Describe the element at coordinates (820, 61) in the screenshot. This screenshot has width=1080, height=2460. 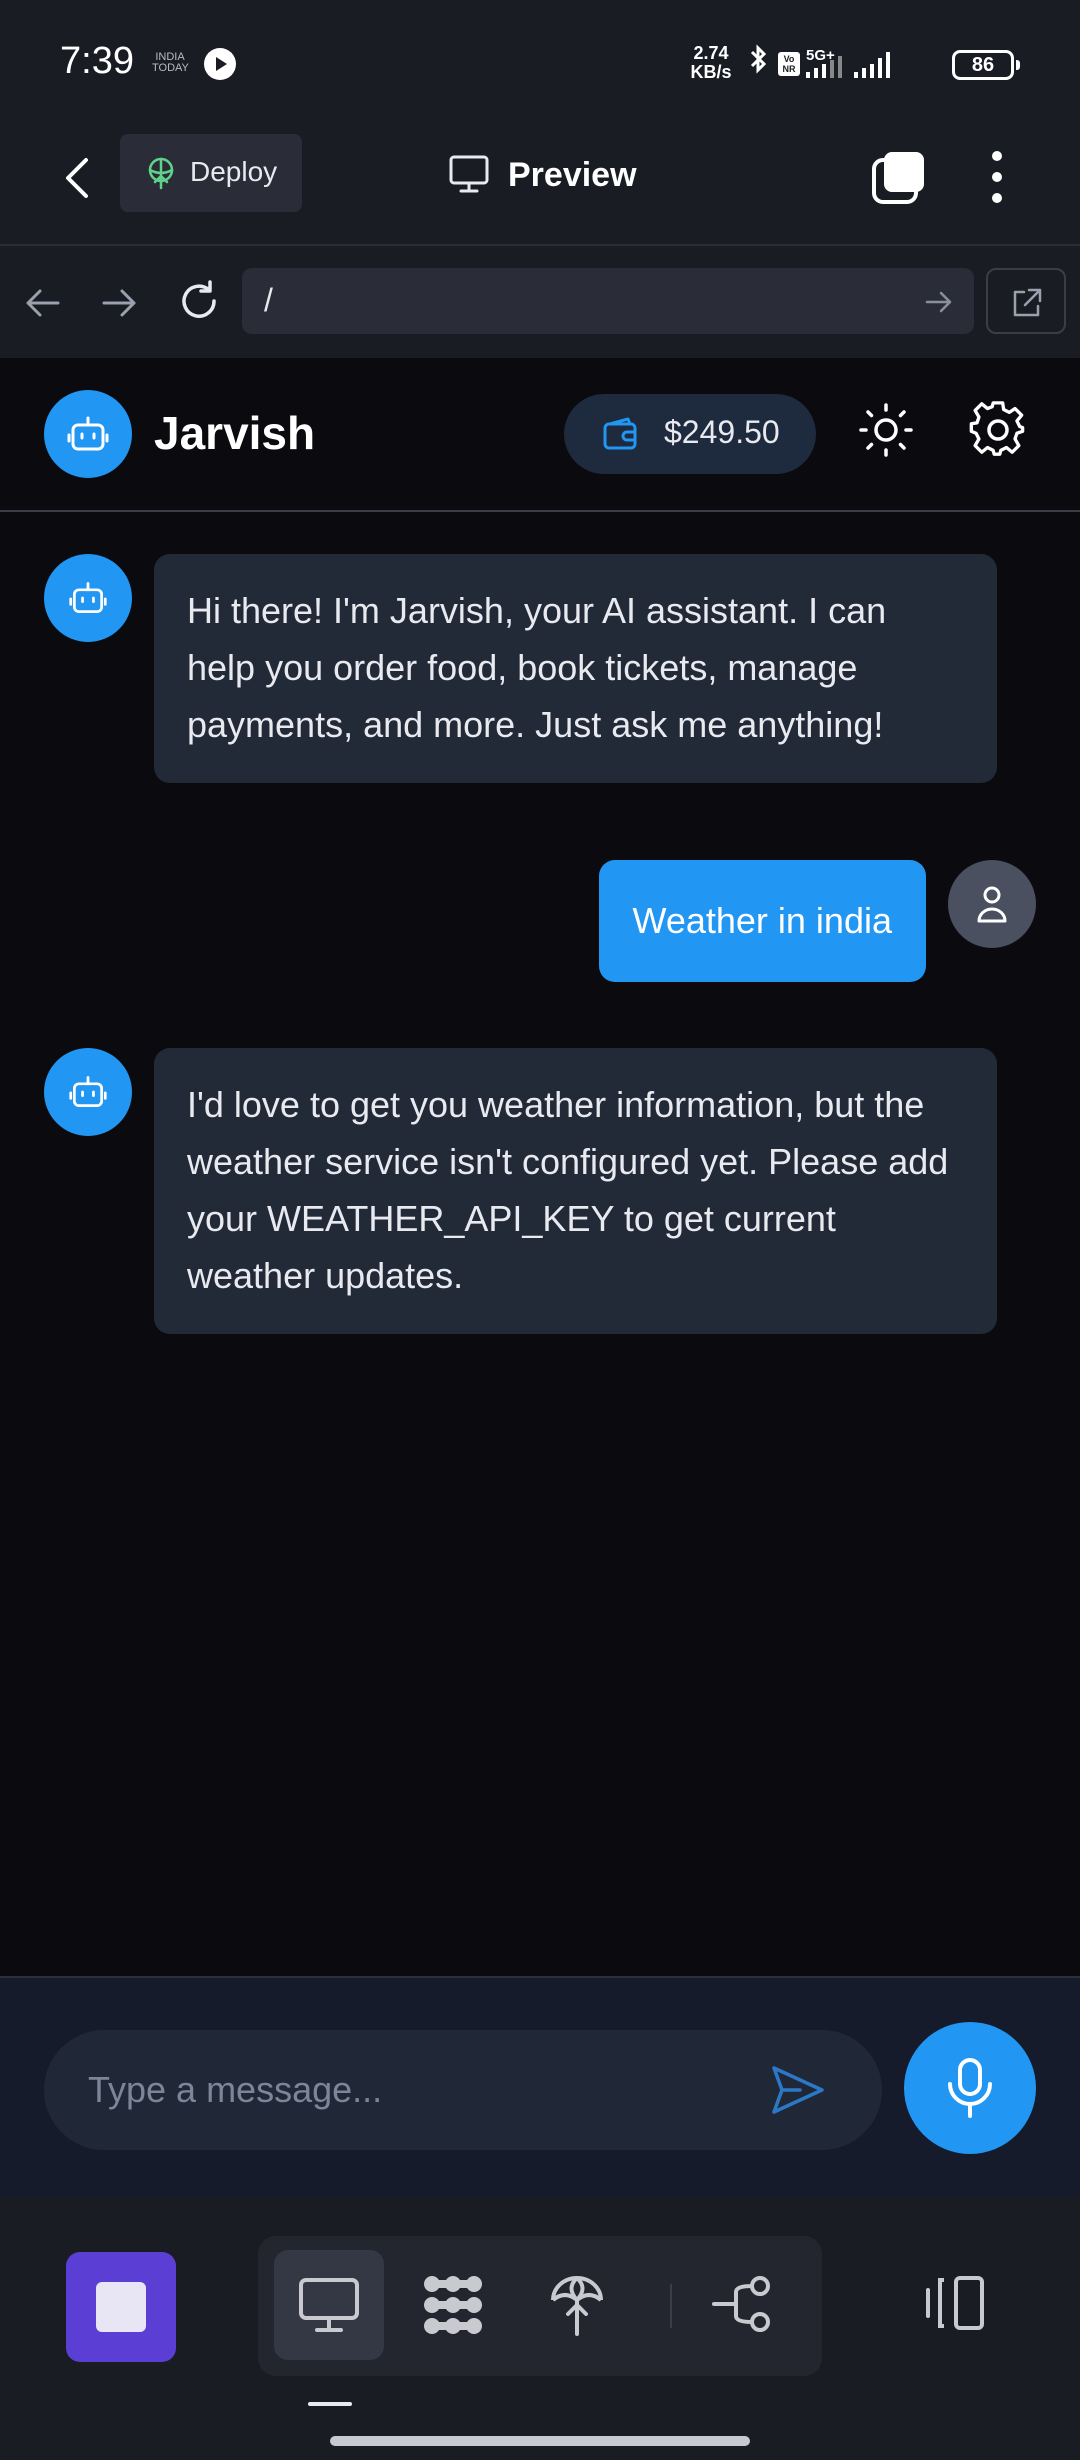
I see `signal-icons: Vo NR 5G+` at that location.